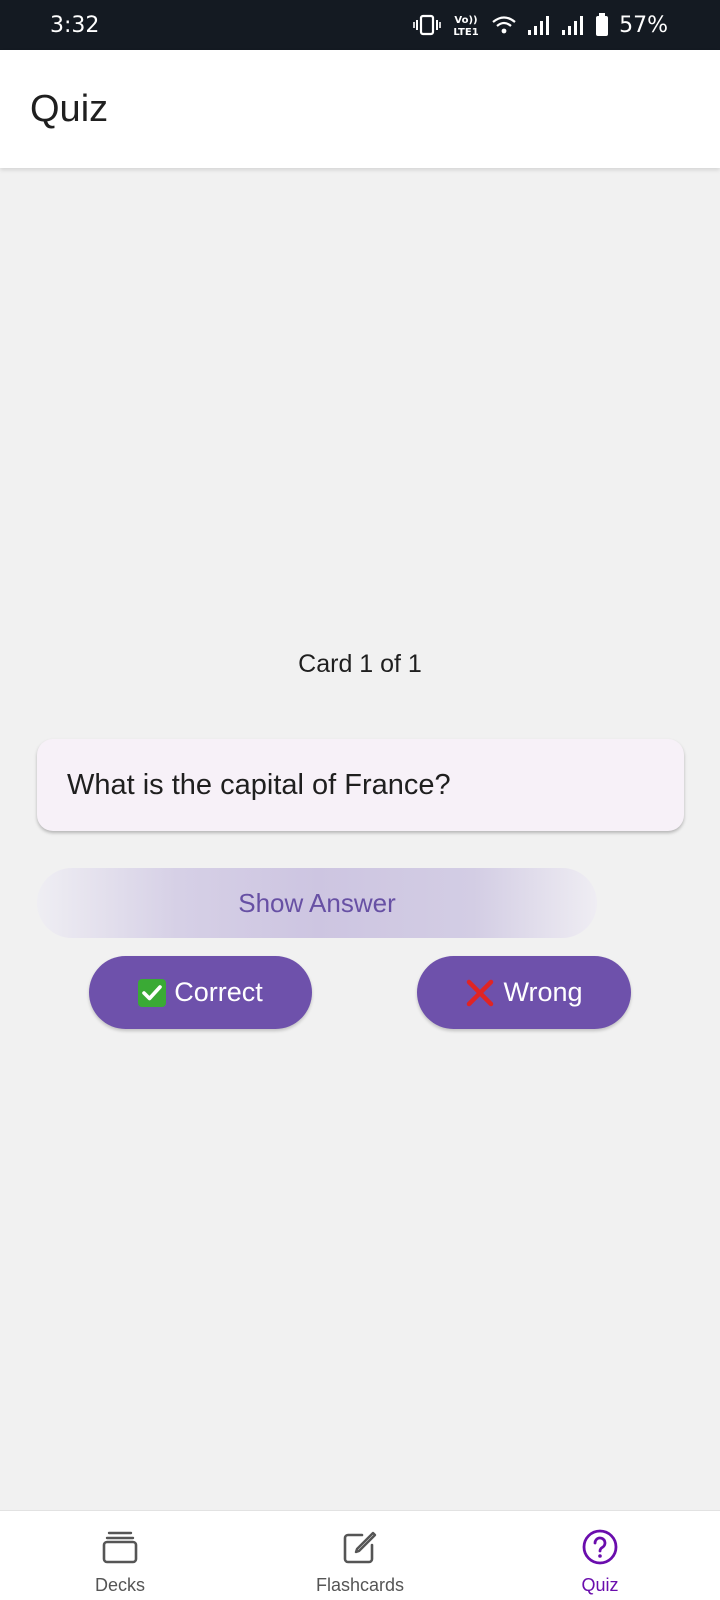 The width and height of the screenshot is (720, 1600). Describe the element at coordinates (465, 32) in the screenshot. I see `svg-text: LTE1` at that location.